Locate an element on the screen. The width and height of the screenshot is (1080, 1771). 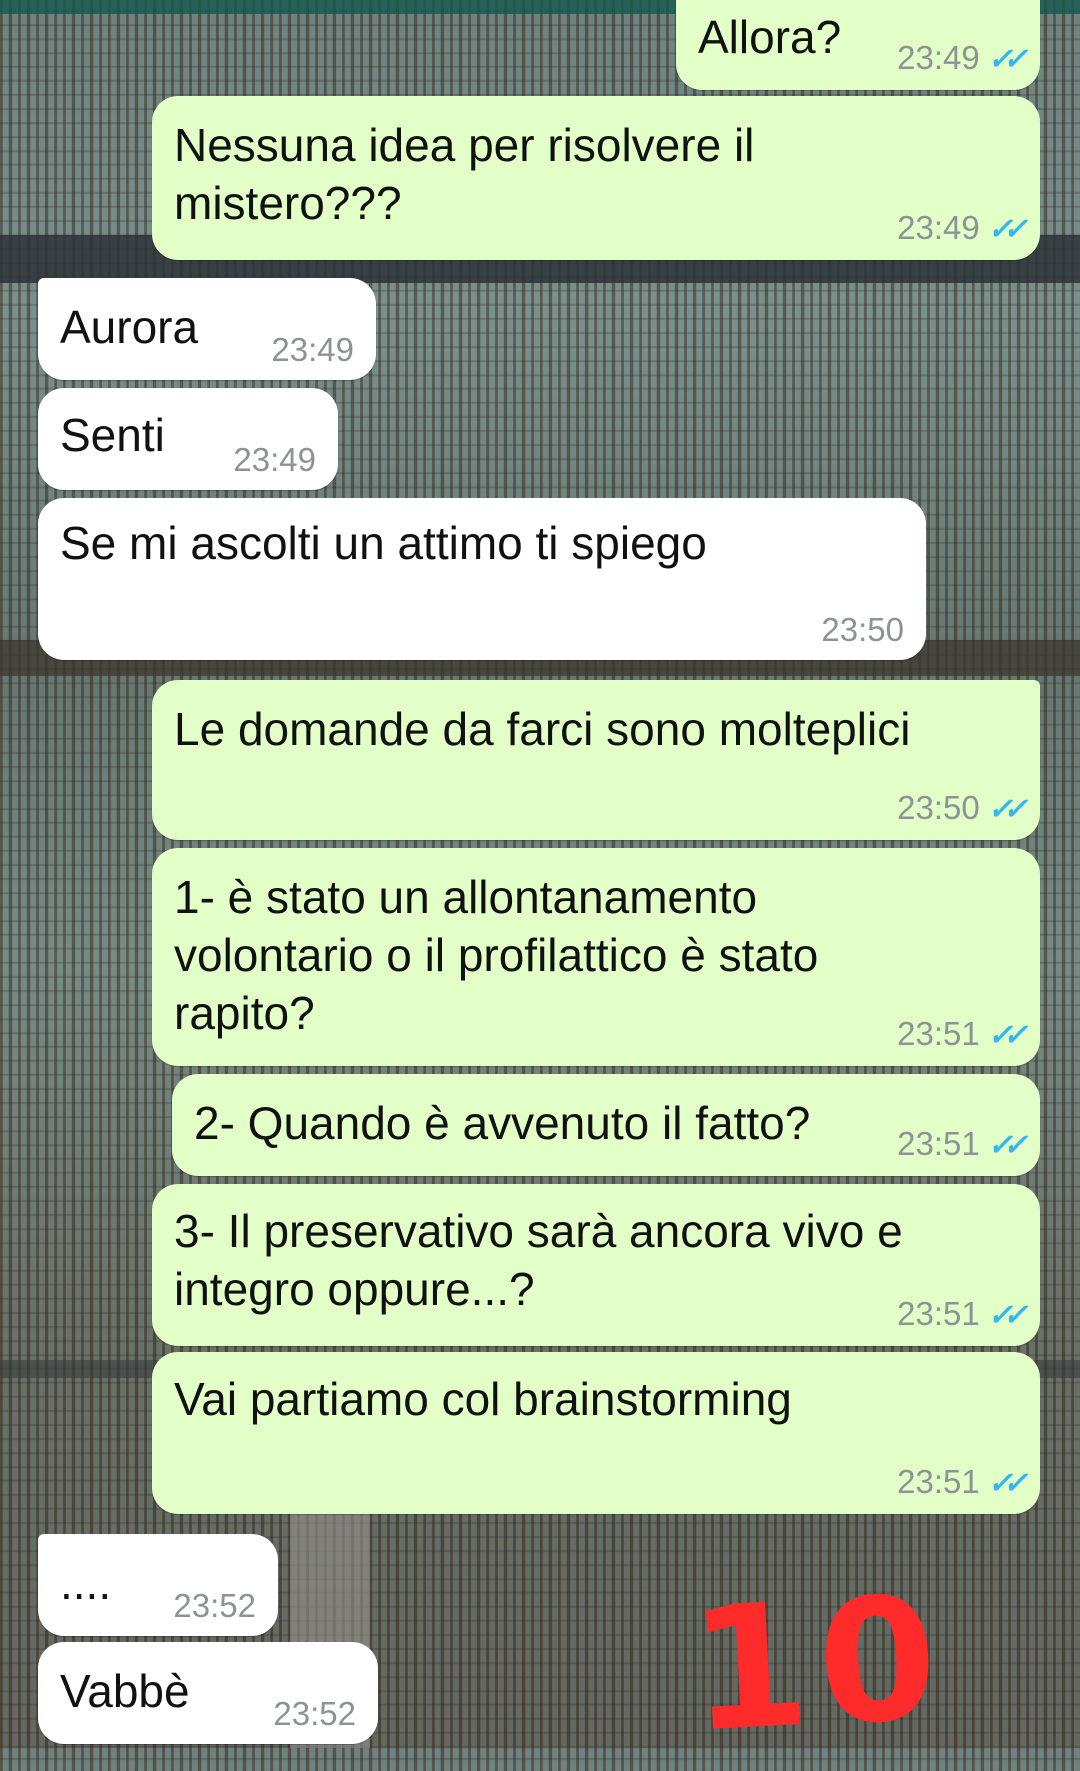
message-text: Nessuna idea per risolvere il mistero??? is located at coordinates (464, 174).